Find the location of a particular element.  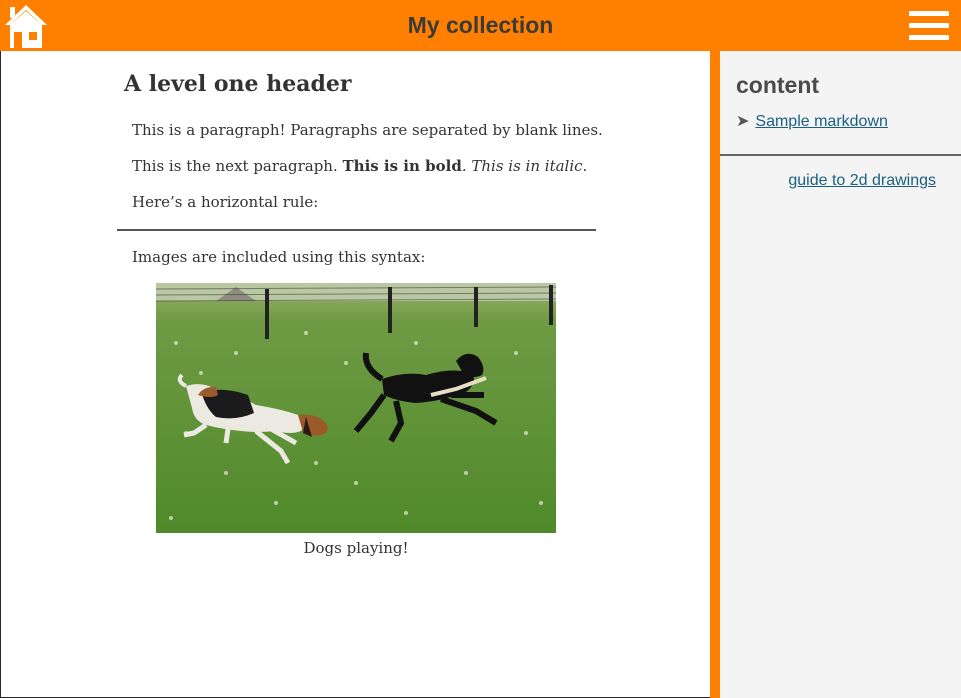

menu-button is located at coordinates (929, 26).